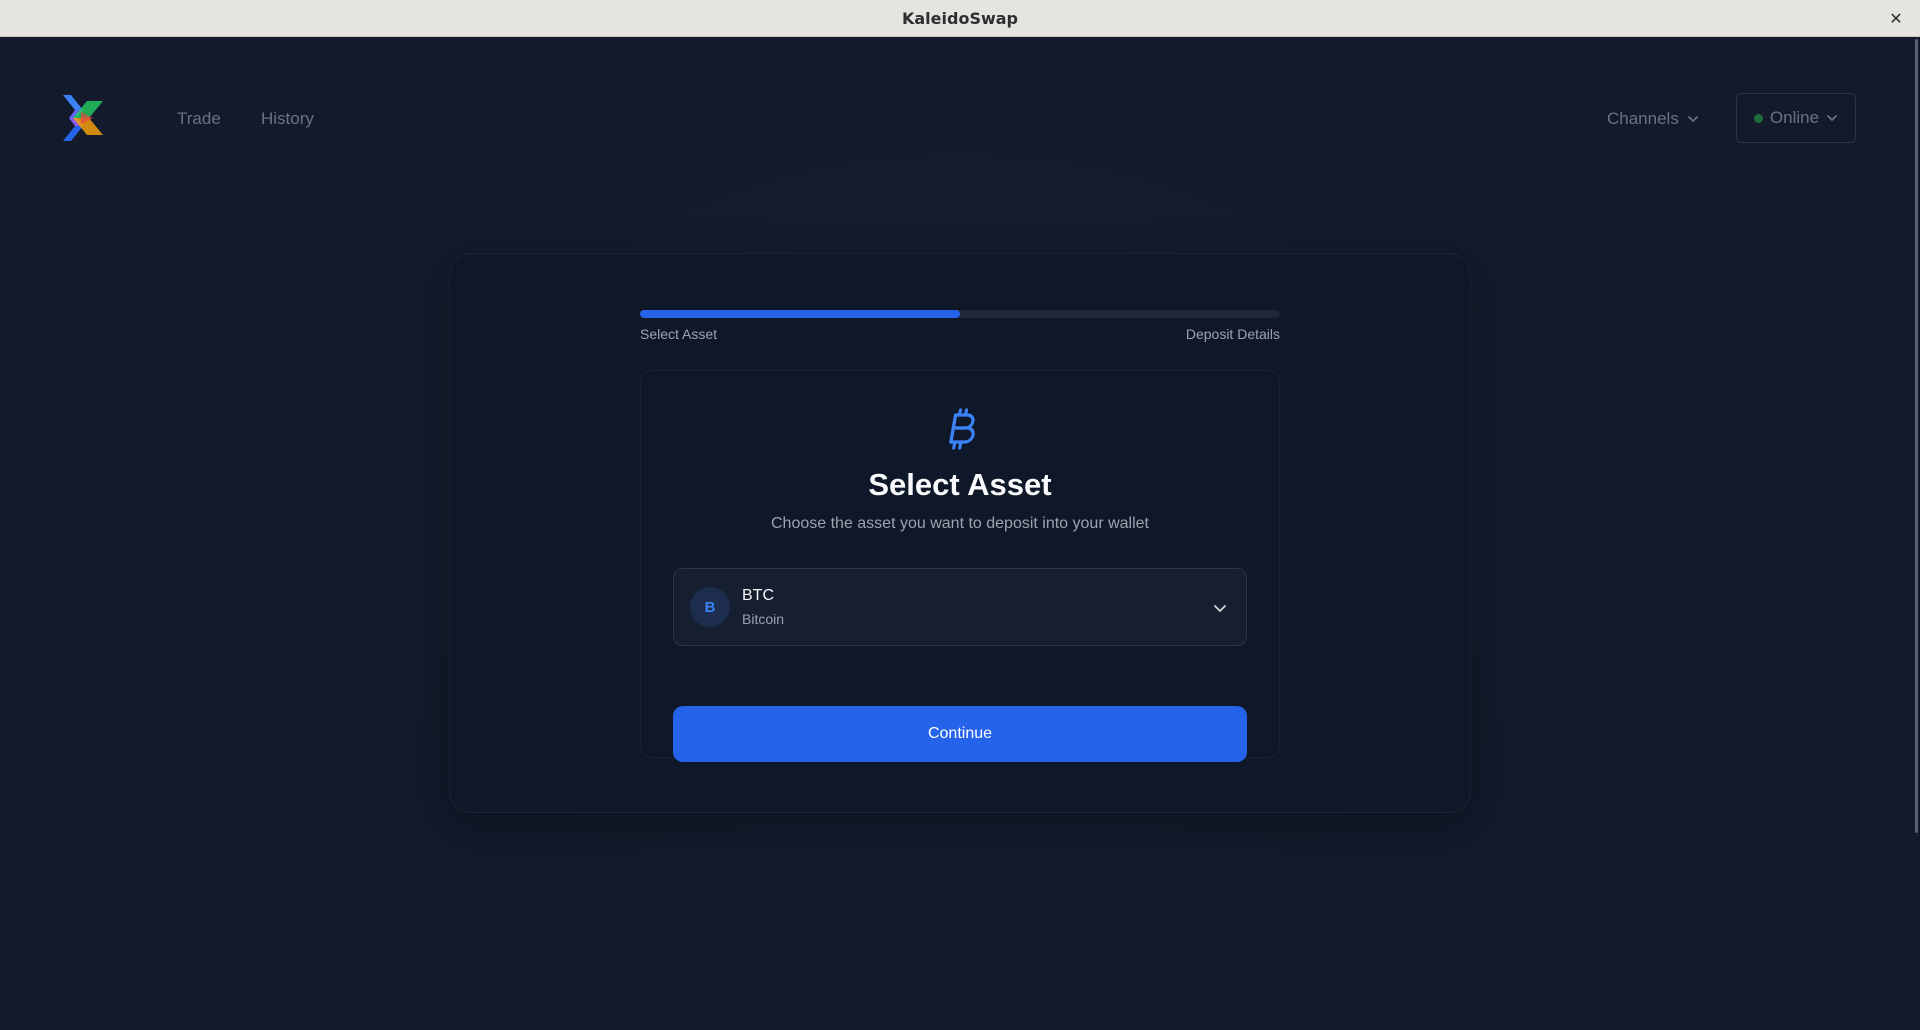 This screenshot has width=1920, height=1030. Describe the element at coordinates (960, 484) in the screenshot. I see `card-title: Select Asset` at that location.